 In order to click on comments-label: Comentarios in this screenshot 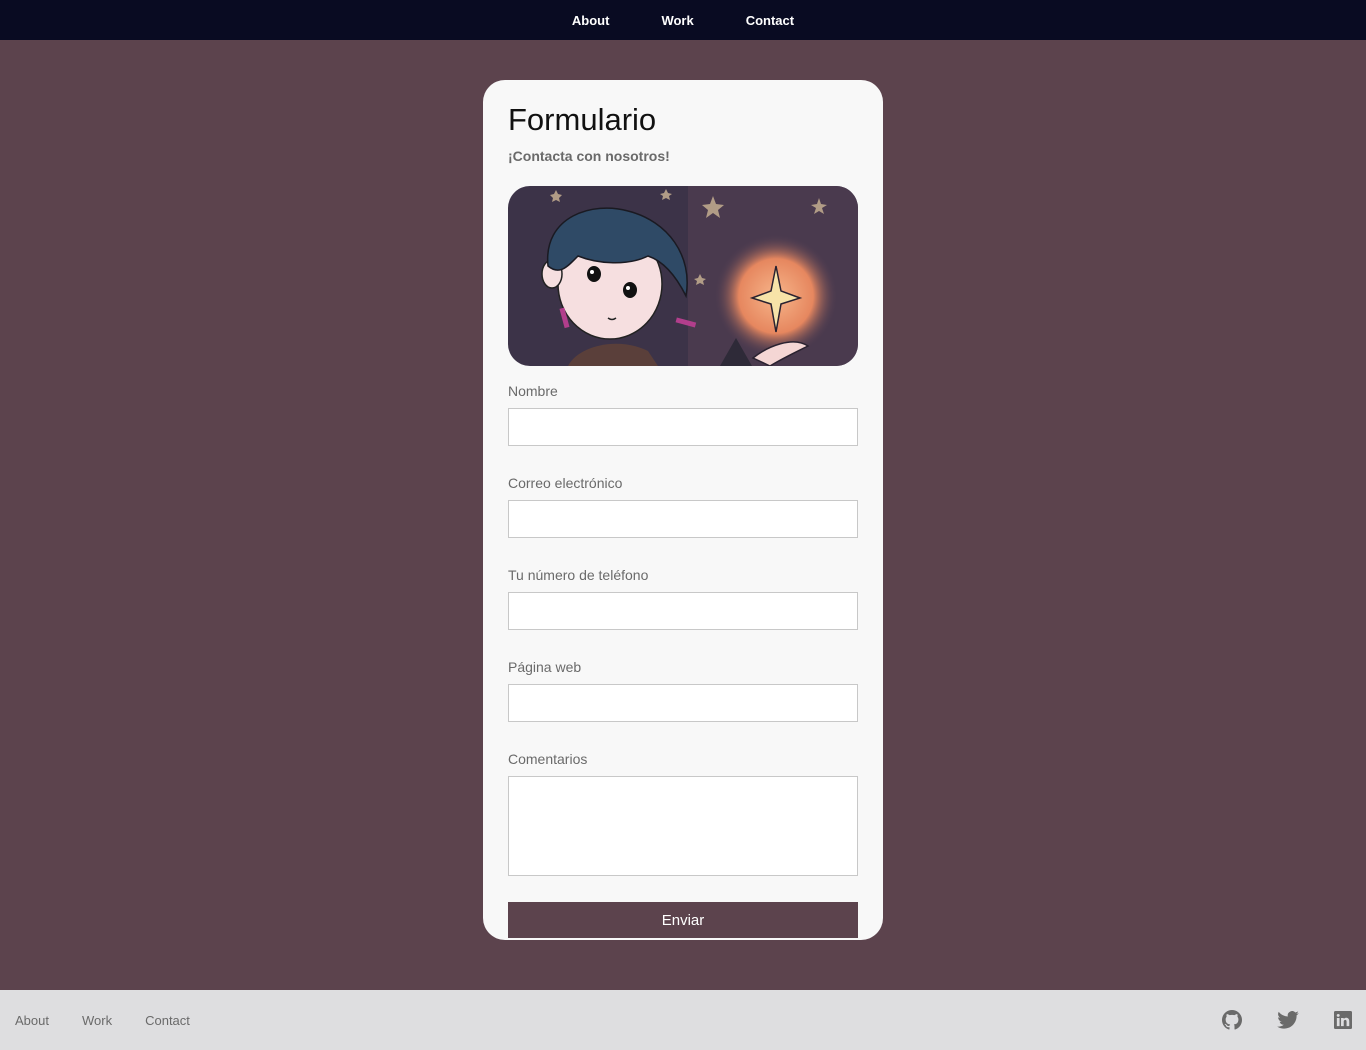, I will do `click(548, 759)`.